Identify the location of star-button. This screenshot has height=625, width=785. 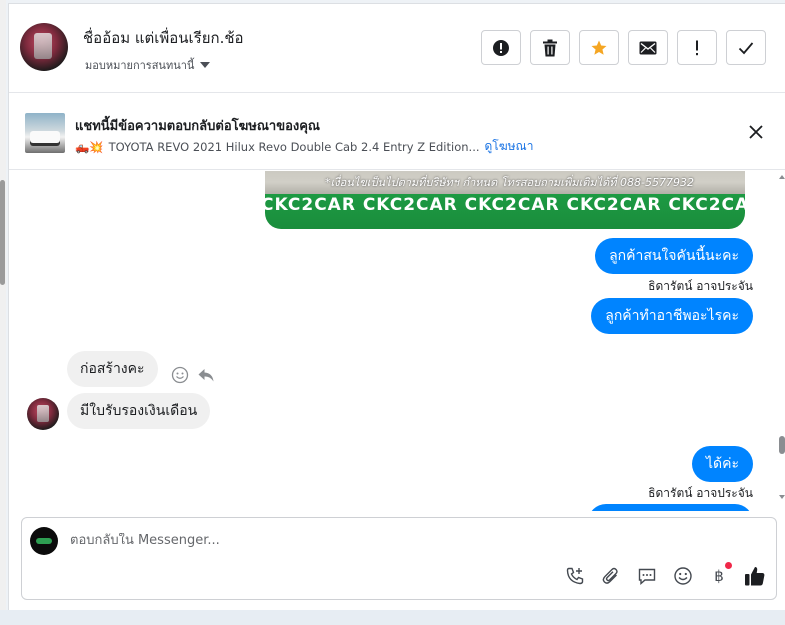
(599, 47).